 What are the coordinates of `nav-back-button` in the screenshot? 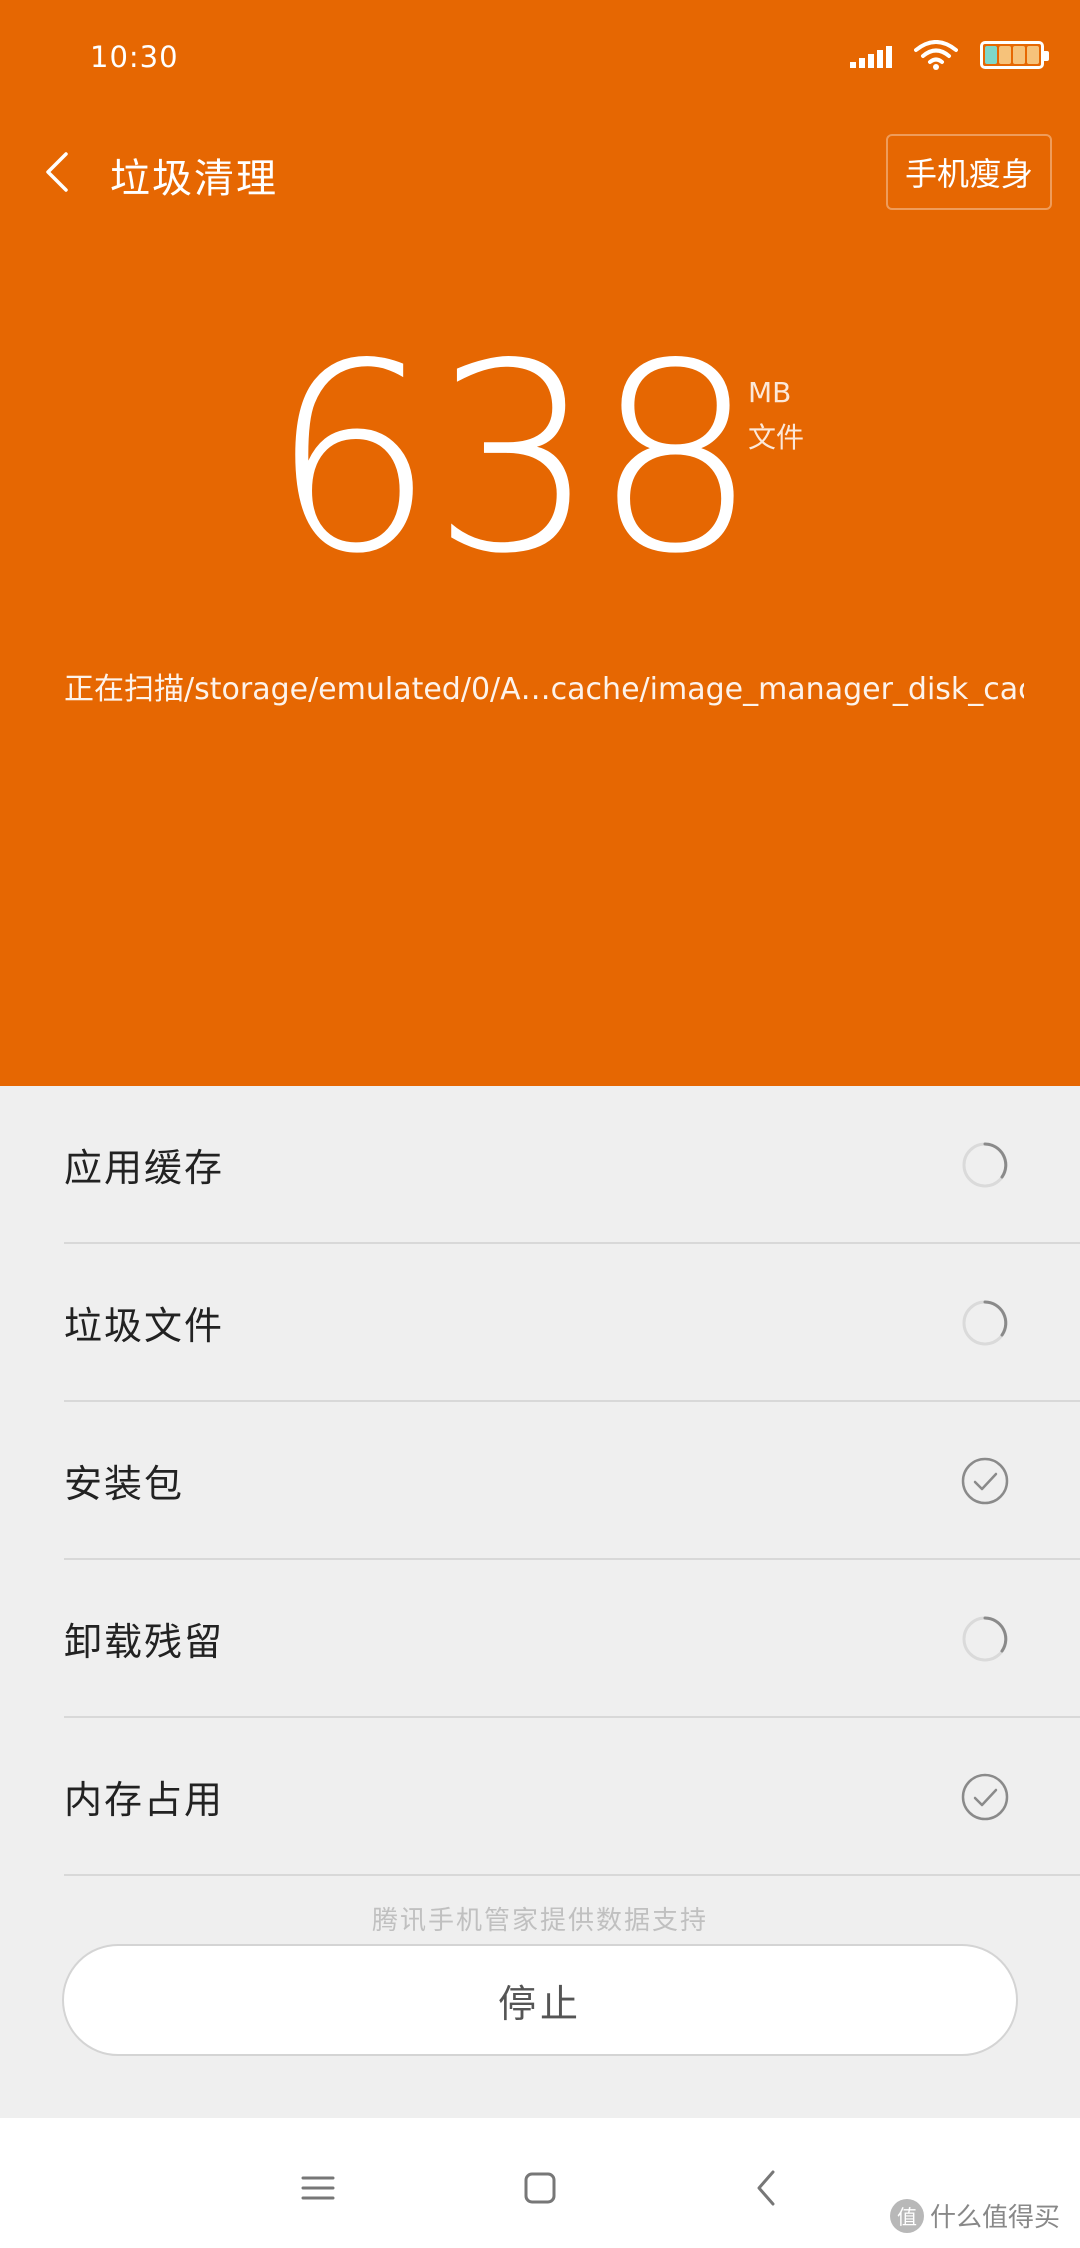 It's located at (766, 2188).